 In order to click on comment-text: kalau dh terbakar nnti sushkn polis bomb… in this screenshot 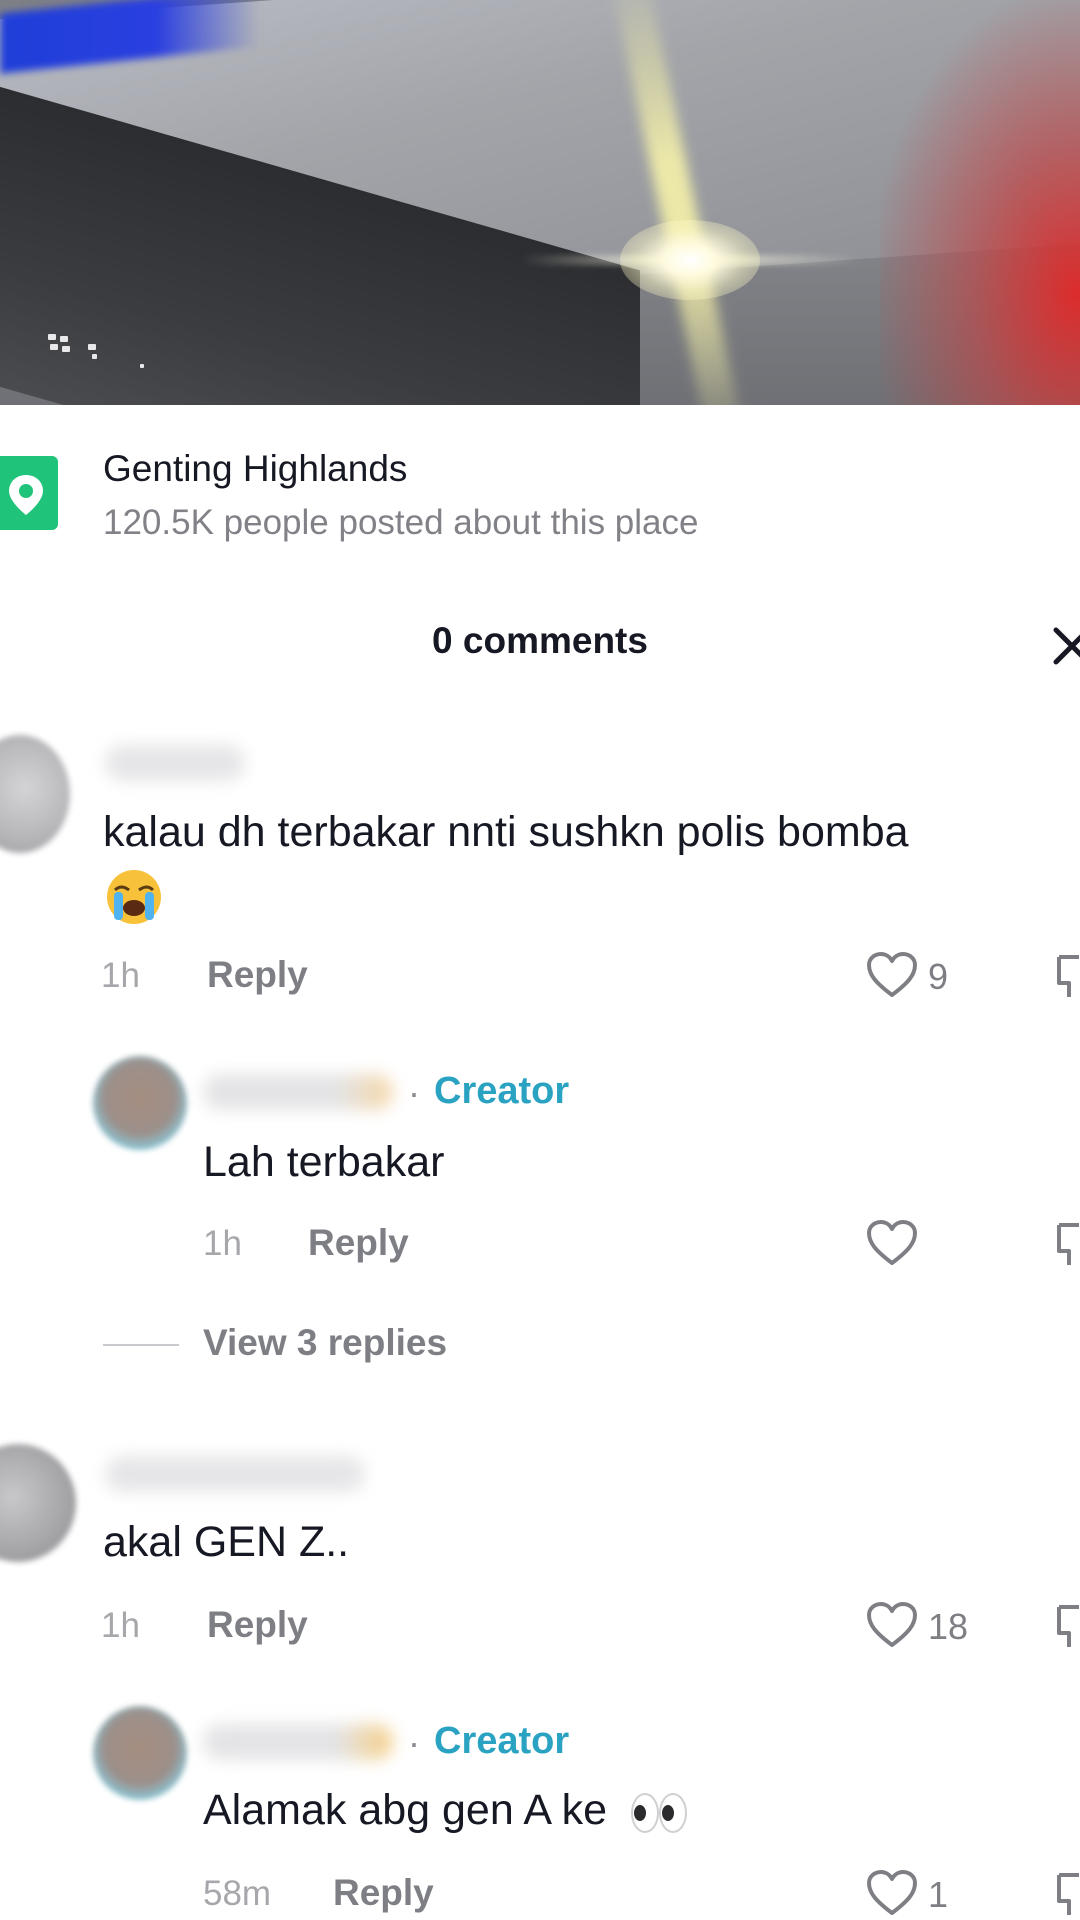, I will do `click(506, 832)`.